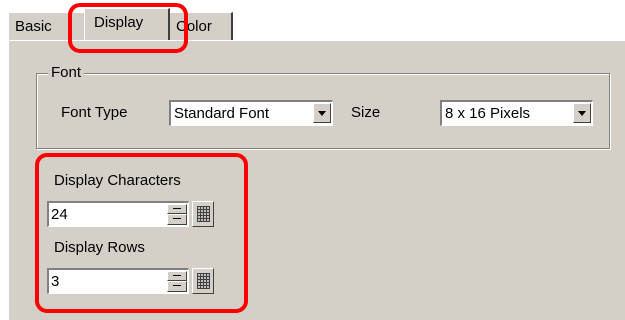 This screenshot has height=320, width=625. What do you see at coordinates (201, 27) in the screenshot?
I see `tab-color: Color` at bounding box center [201, 27].